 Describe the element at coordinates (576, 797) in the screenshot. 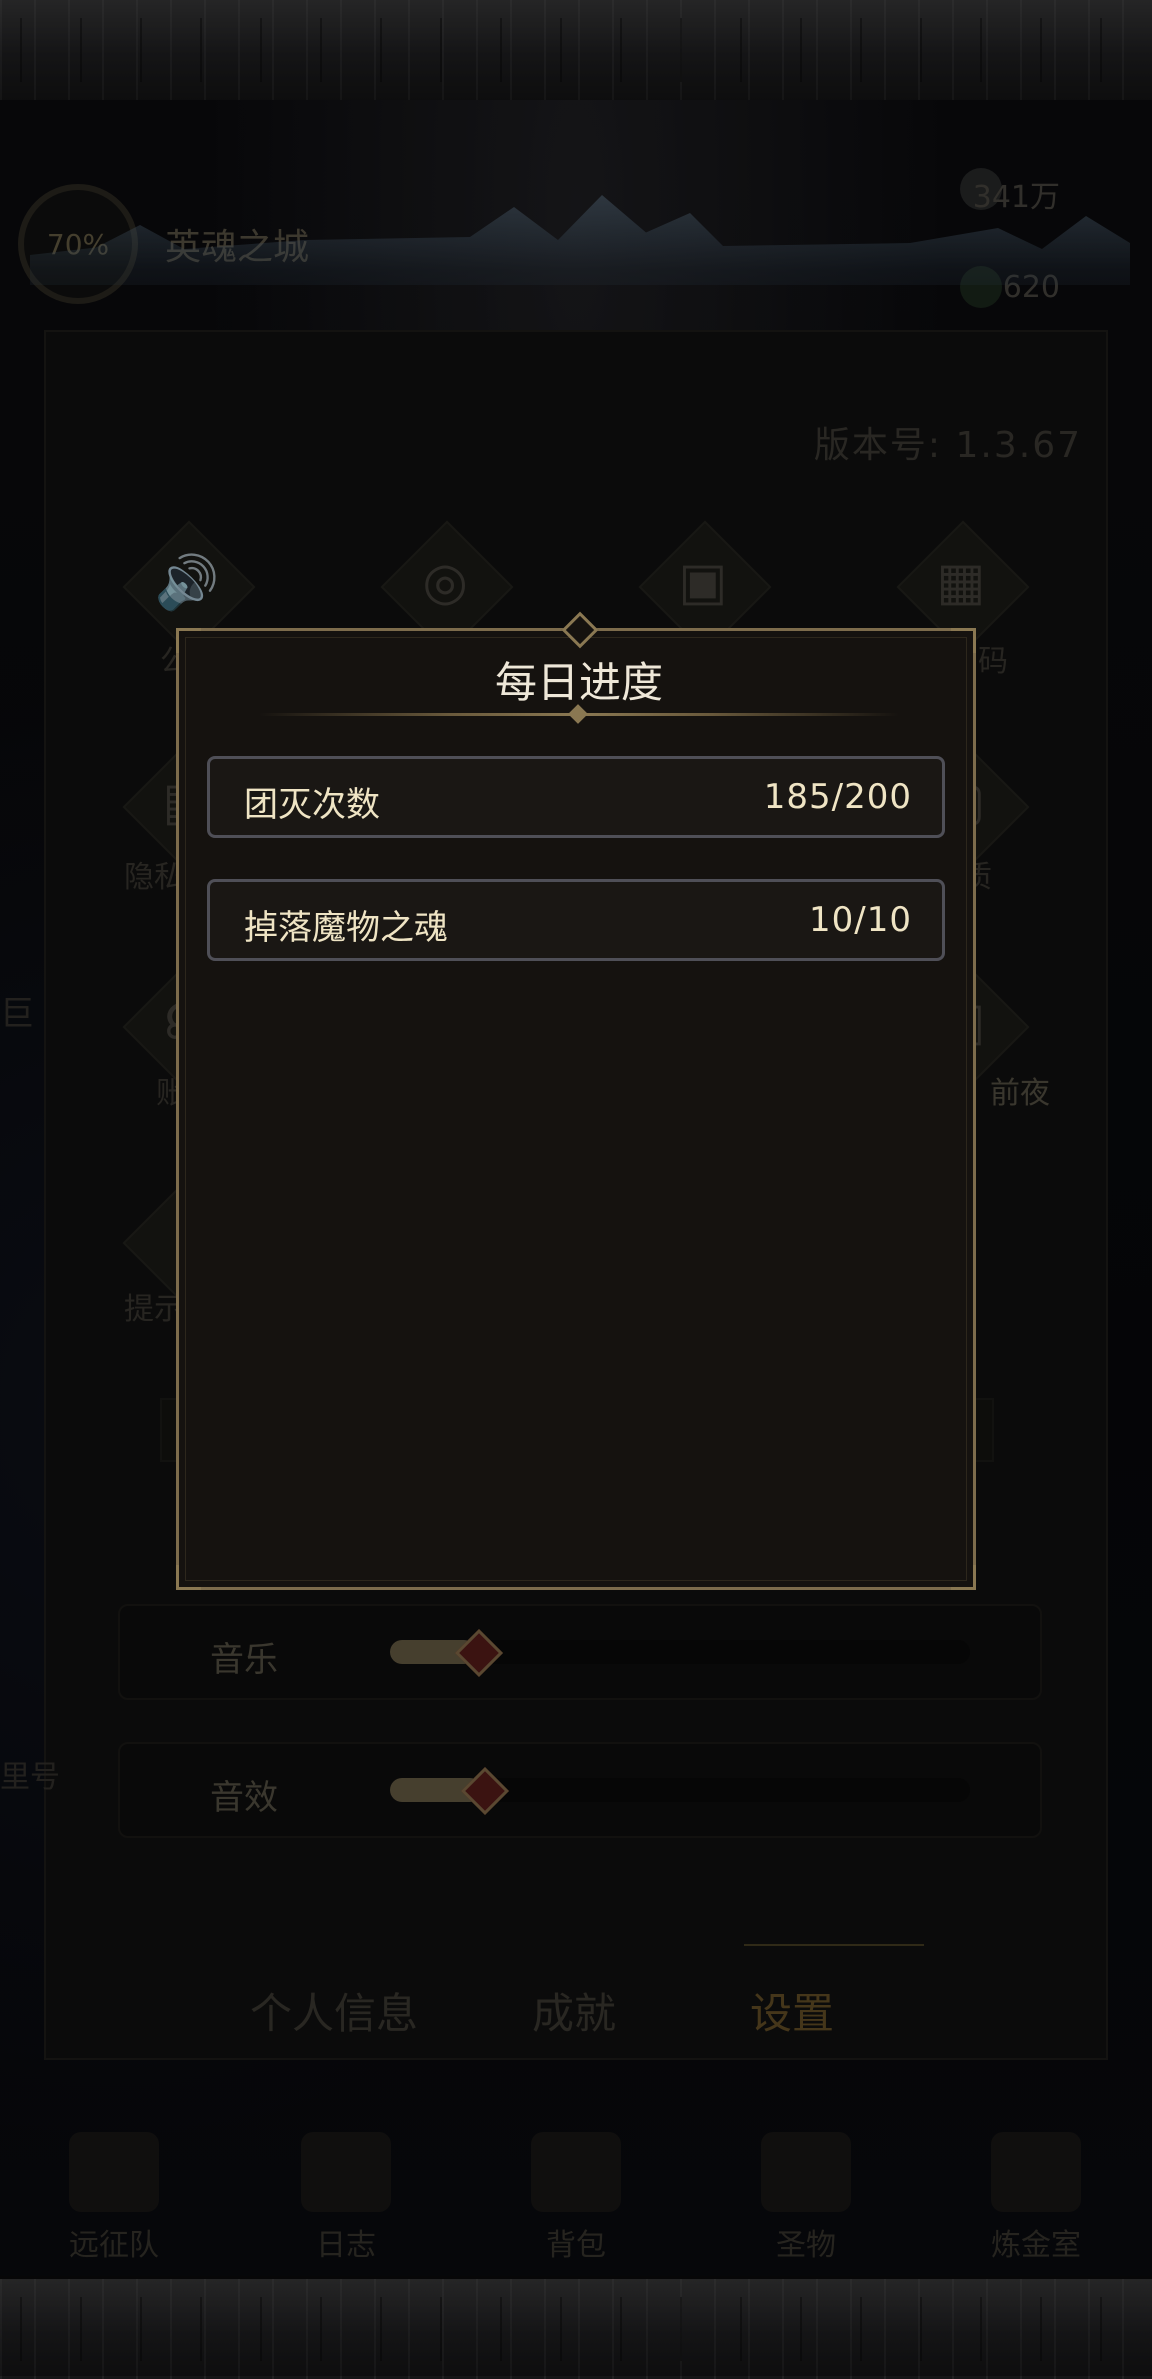

I see `progress-row-team-wipes: 团灭次数 185/200` at that location.